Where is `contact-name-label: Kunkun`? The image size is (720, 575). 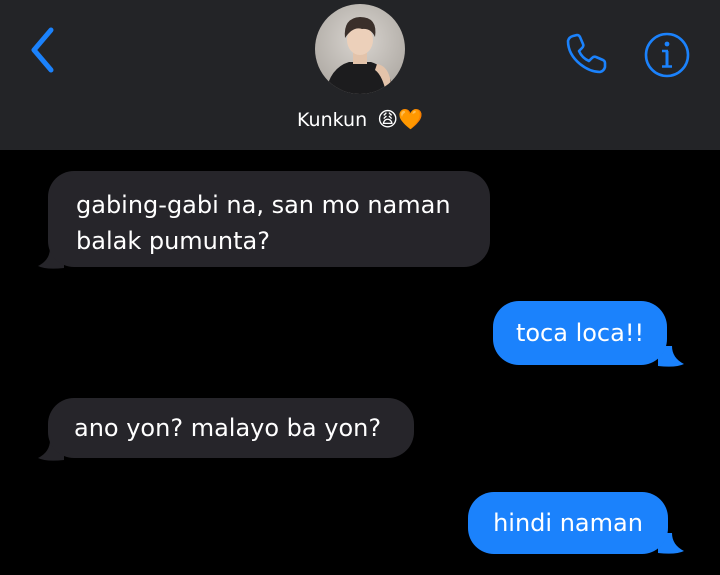
contact-name-label: Kunkun is located at coordinates (332, 120).